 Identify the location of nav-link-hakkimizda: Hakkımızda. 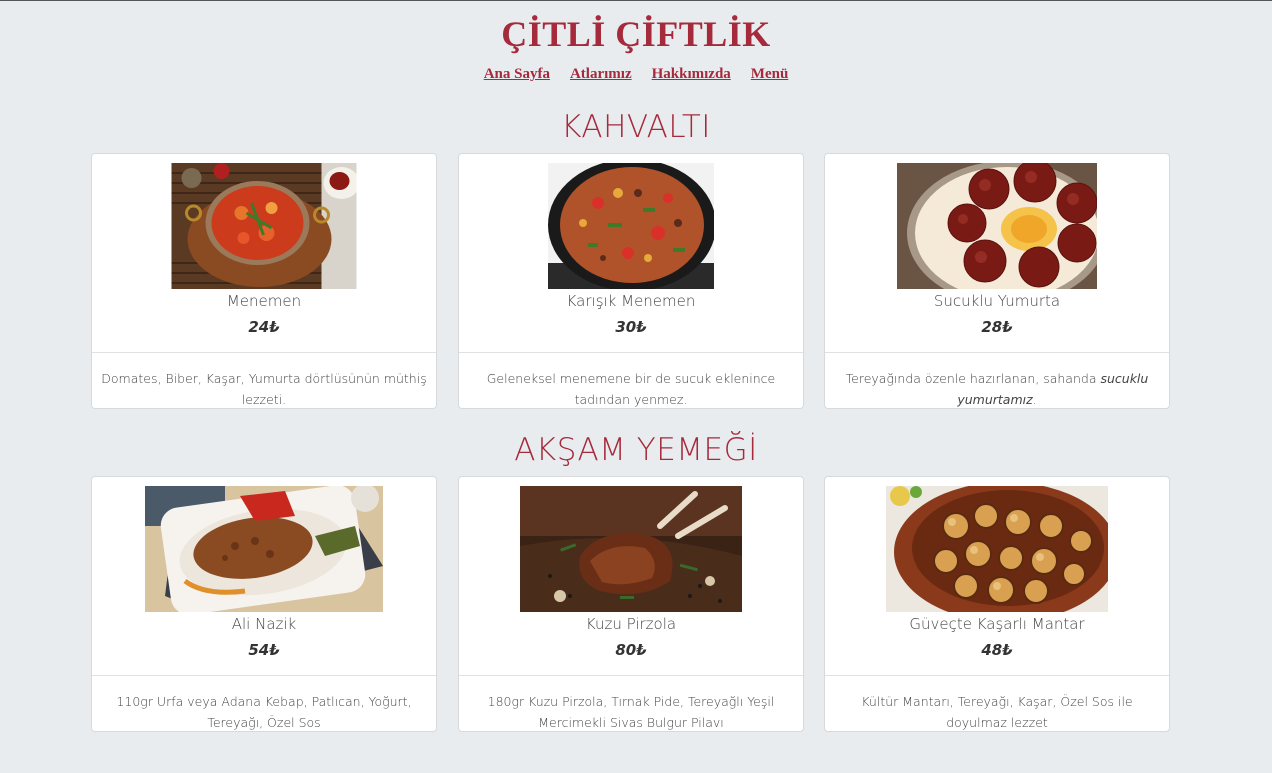
(691, 74).